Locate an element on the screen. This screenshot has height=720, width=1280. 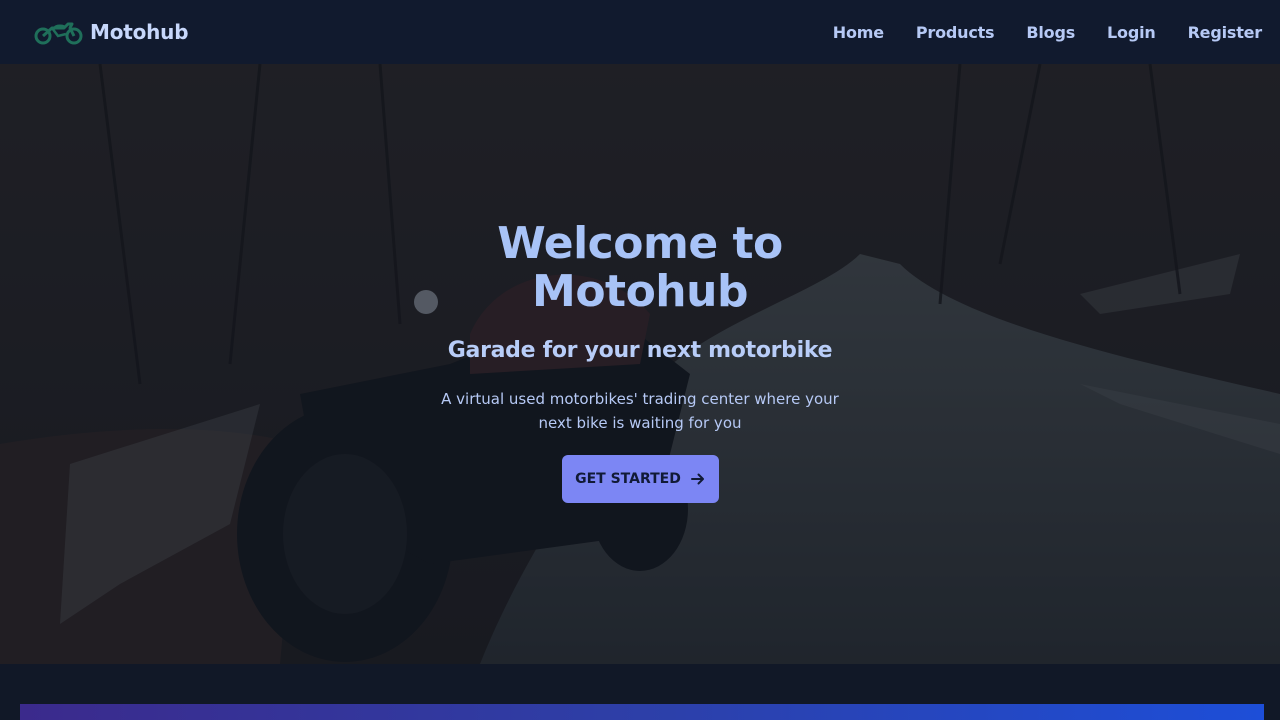
get-started-button: GET STARTED is located at coordinates (640, 479).